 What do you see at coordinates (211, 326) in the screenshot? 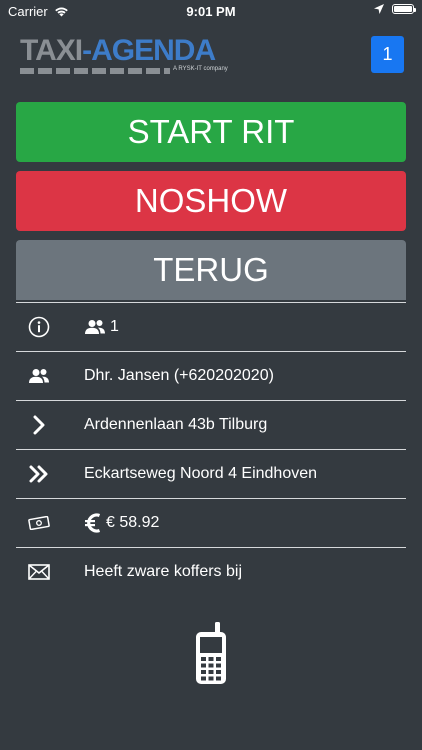
I see `detail-row-info: 1` at bounding box center [211, 326].